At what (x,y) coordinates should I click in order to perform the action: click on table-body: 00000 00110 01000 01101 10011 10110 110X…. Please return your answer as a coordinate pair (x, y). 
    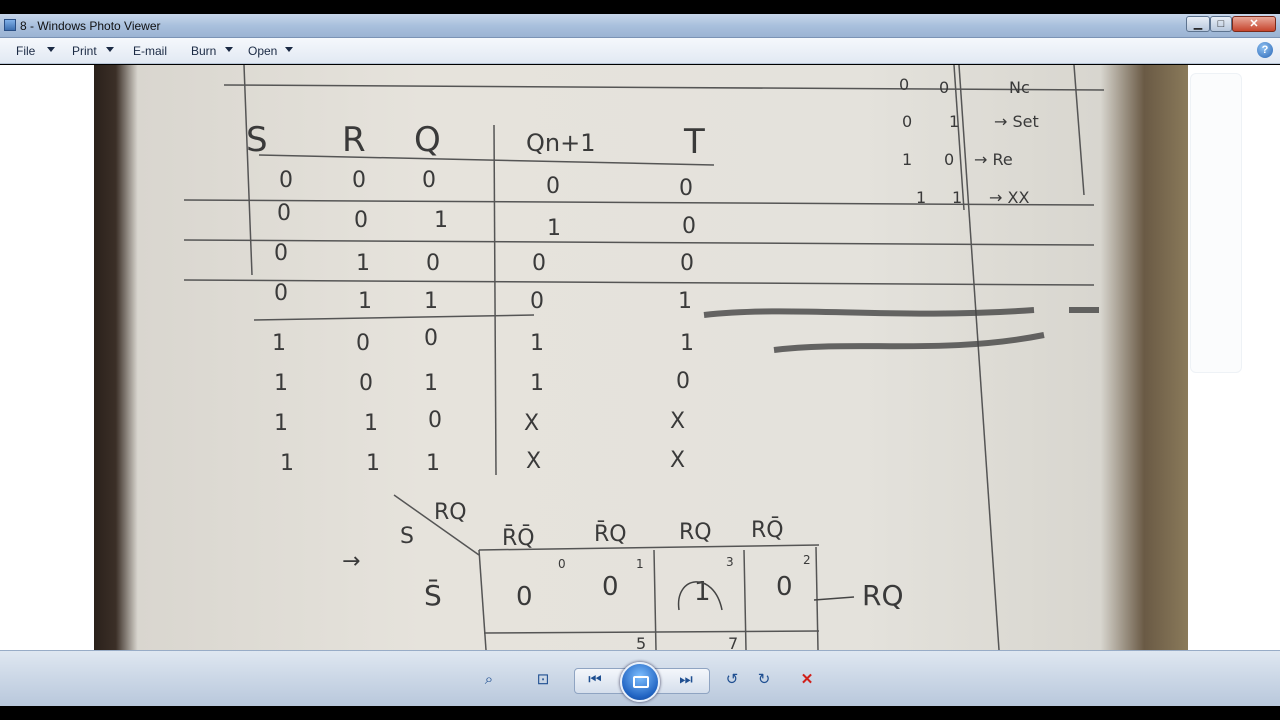
    Looking at the image, I should click on (484, 322).